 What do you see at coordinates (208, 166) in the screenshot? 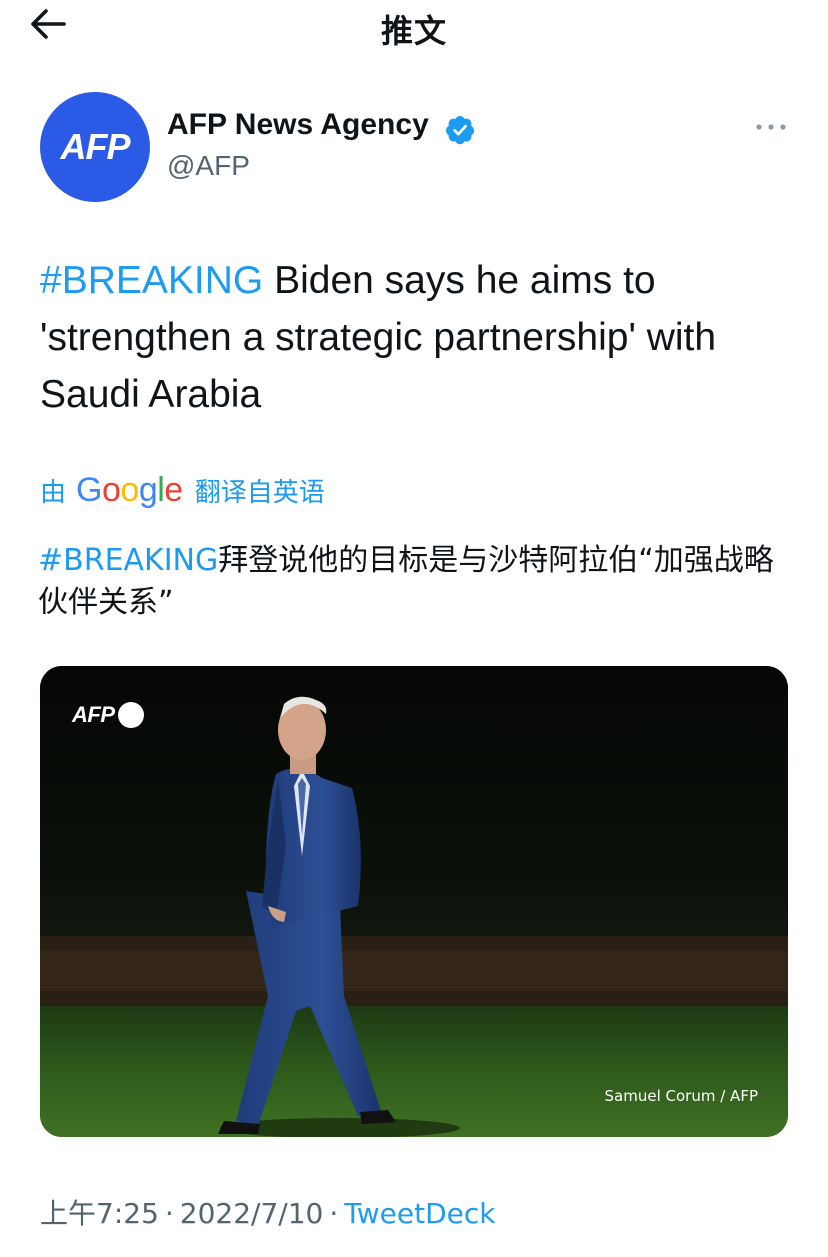
I see `author-handle: @AFP` at bounding box center [208, 166].